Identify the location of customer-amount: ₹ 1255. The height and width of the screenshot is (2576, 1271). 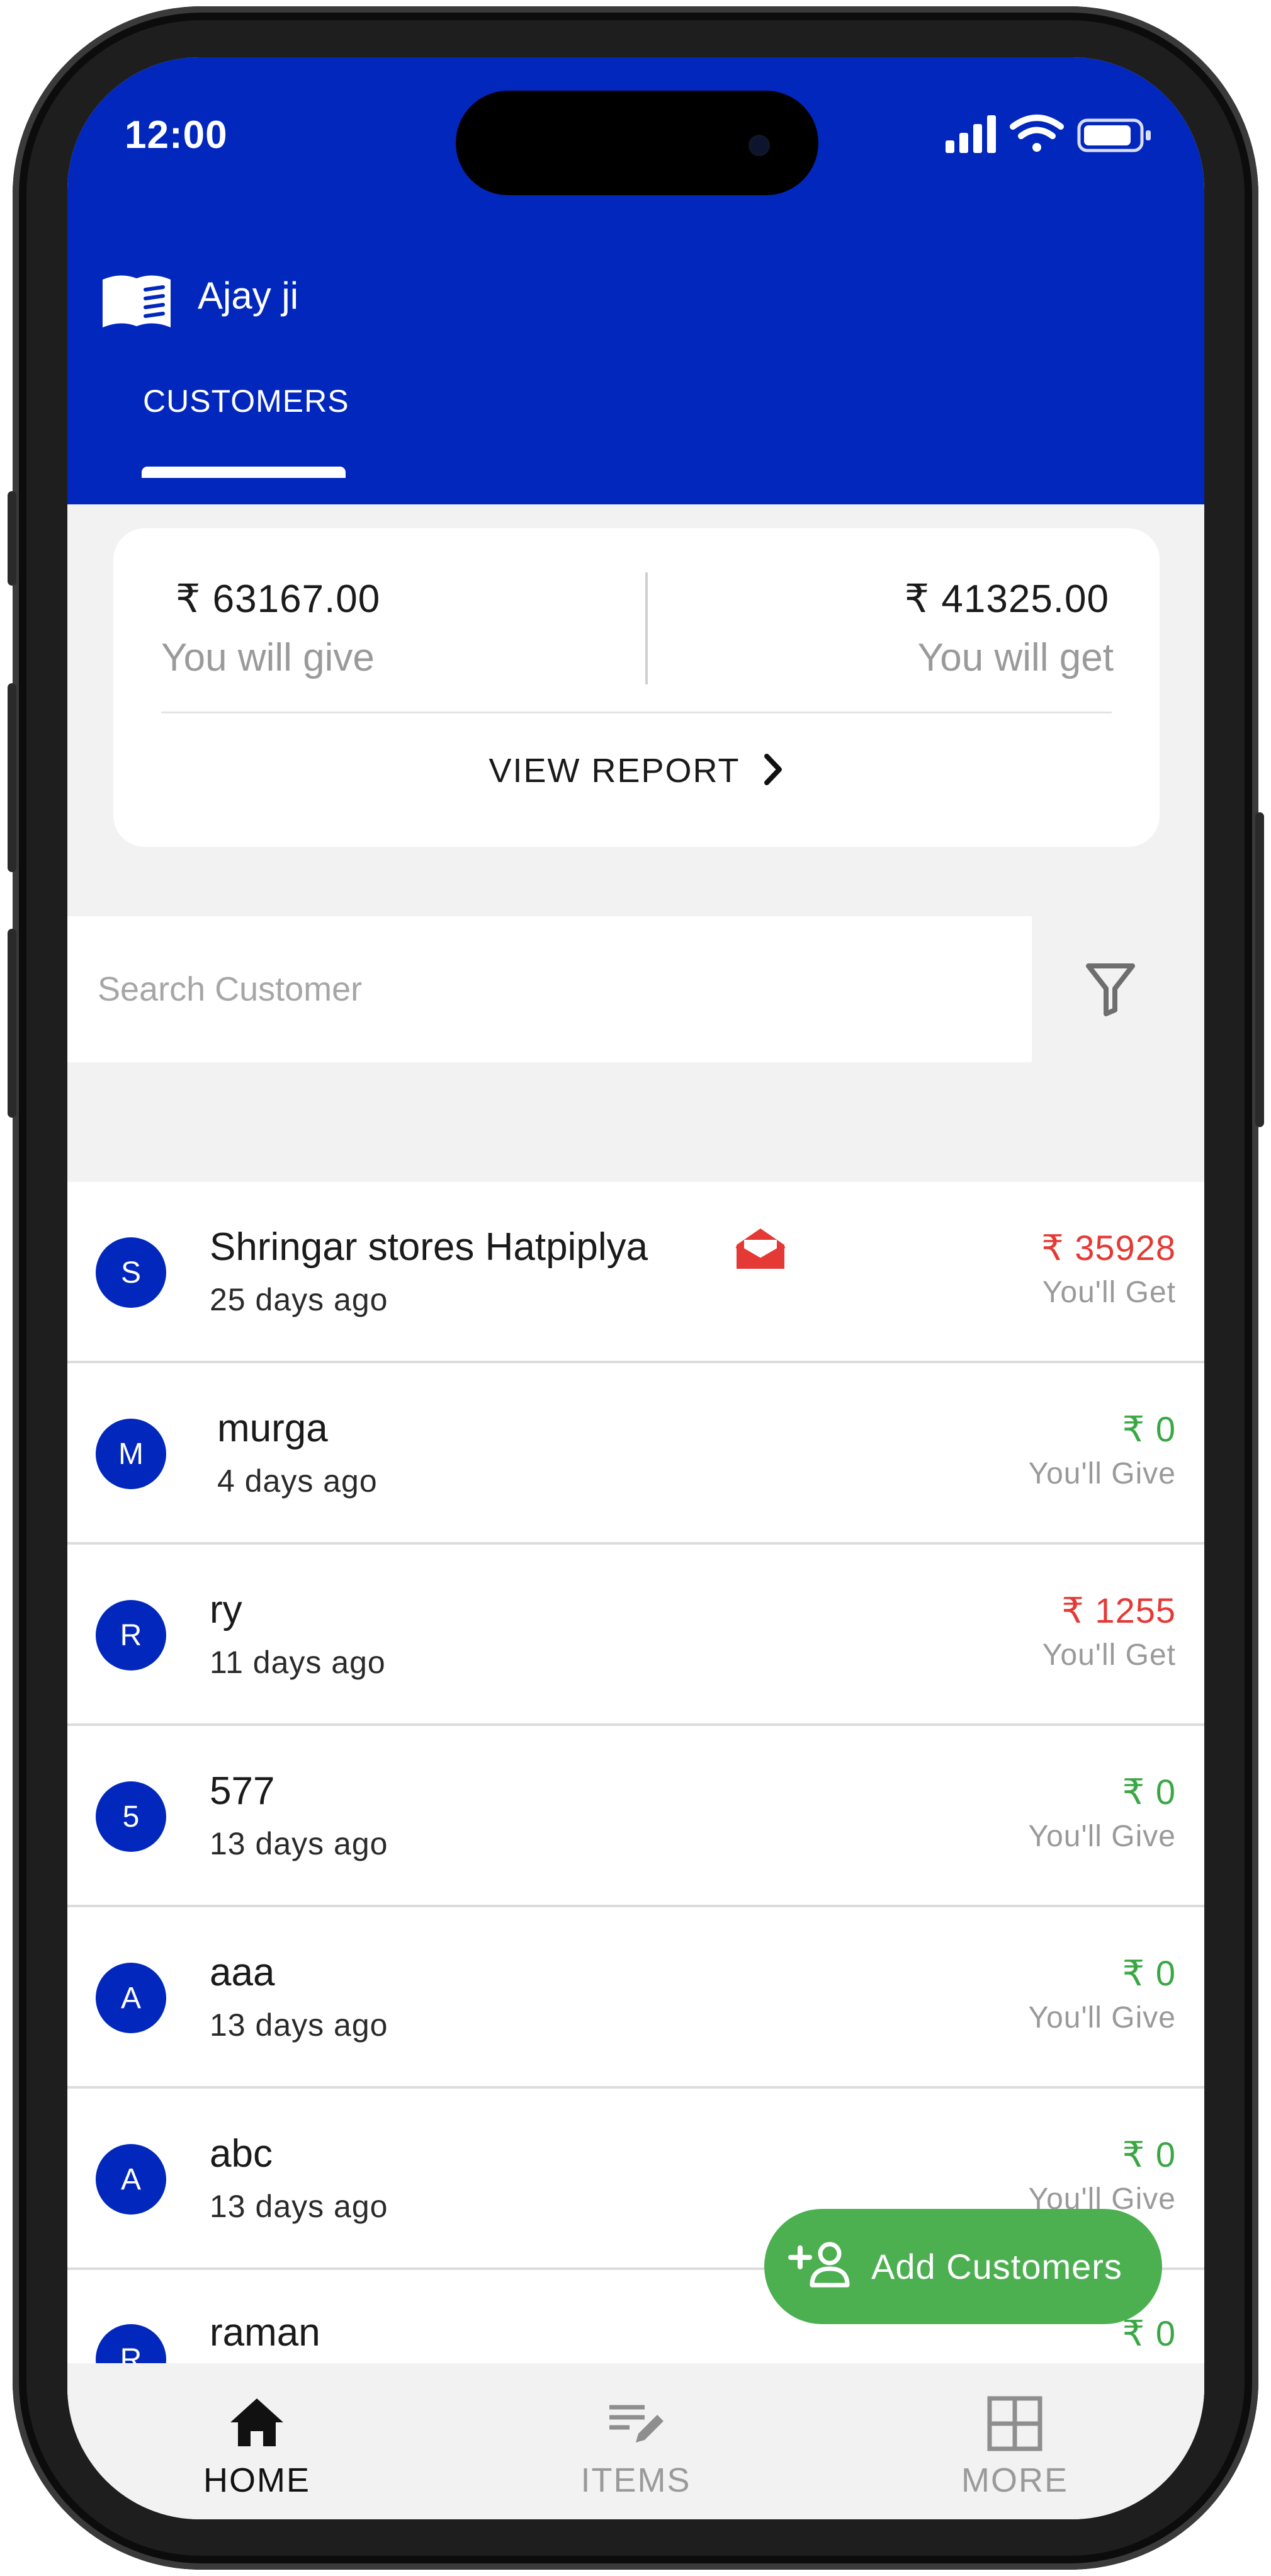
(1118, 1610).